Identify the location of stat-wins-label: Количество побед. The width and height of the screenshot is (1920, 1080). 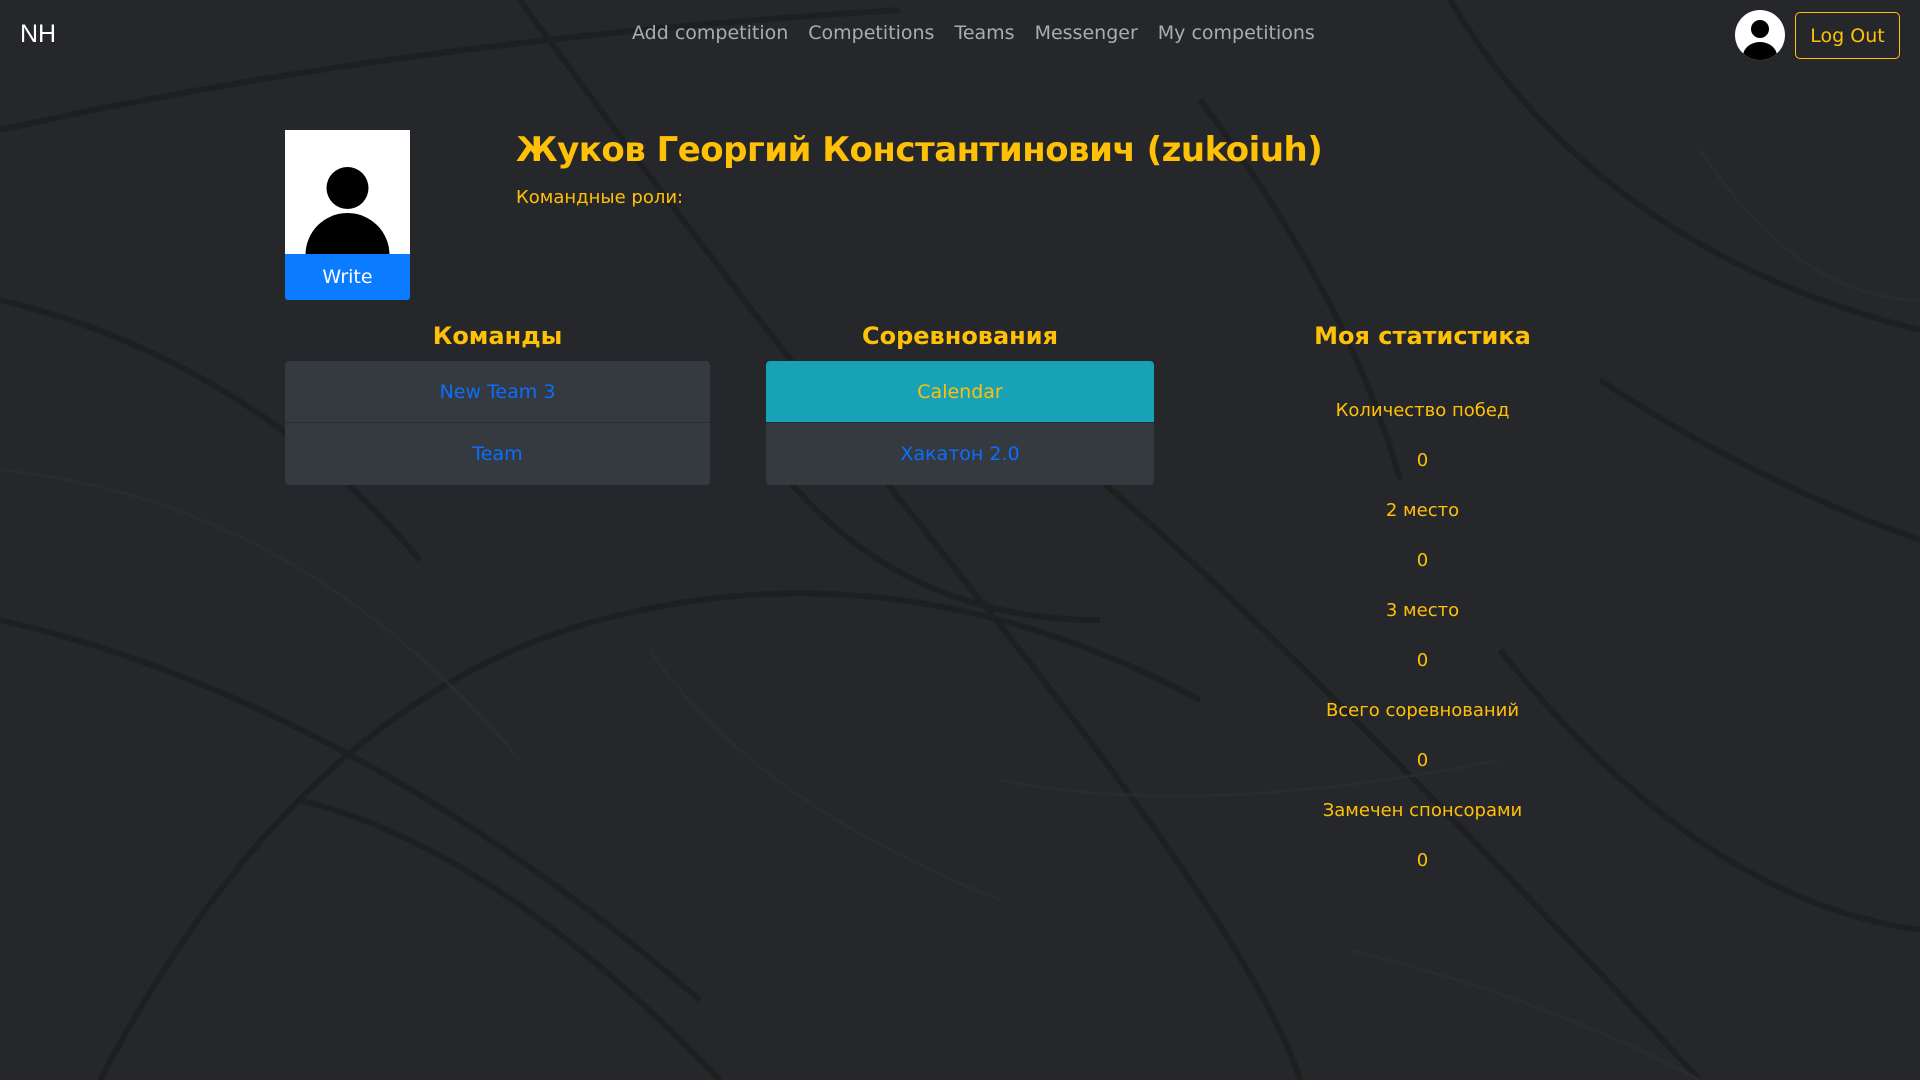
(1422, 410).